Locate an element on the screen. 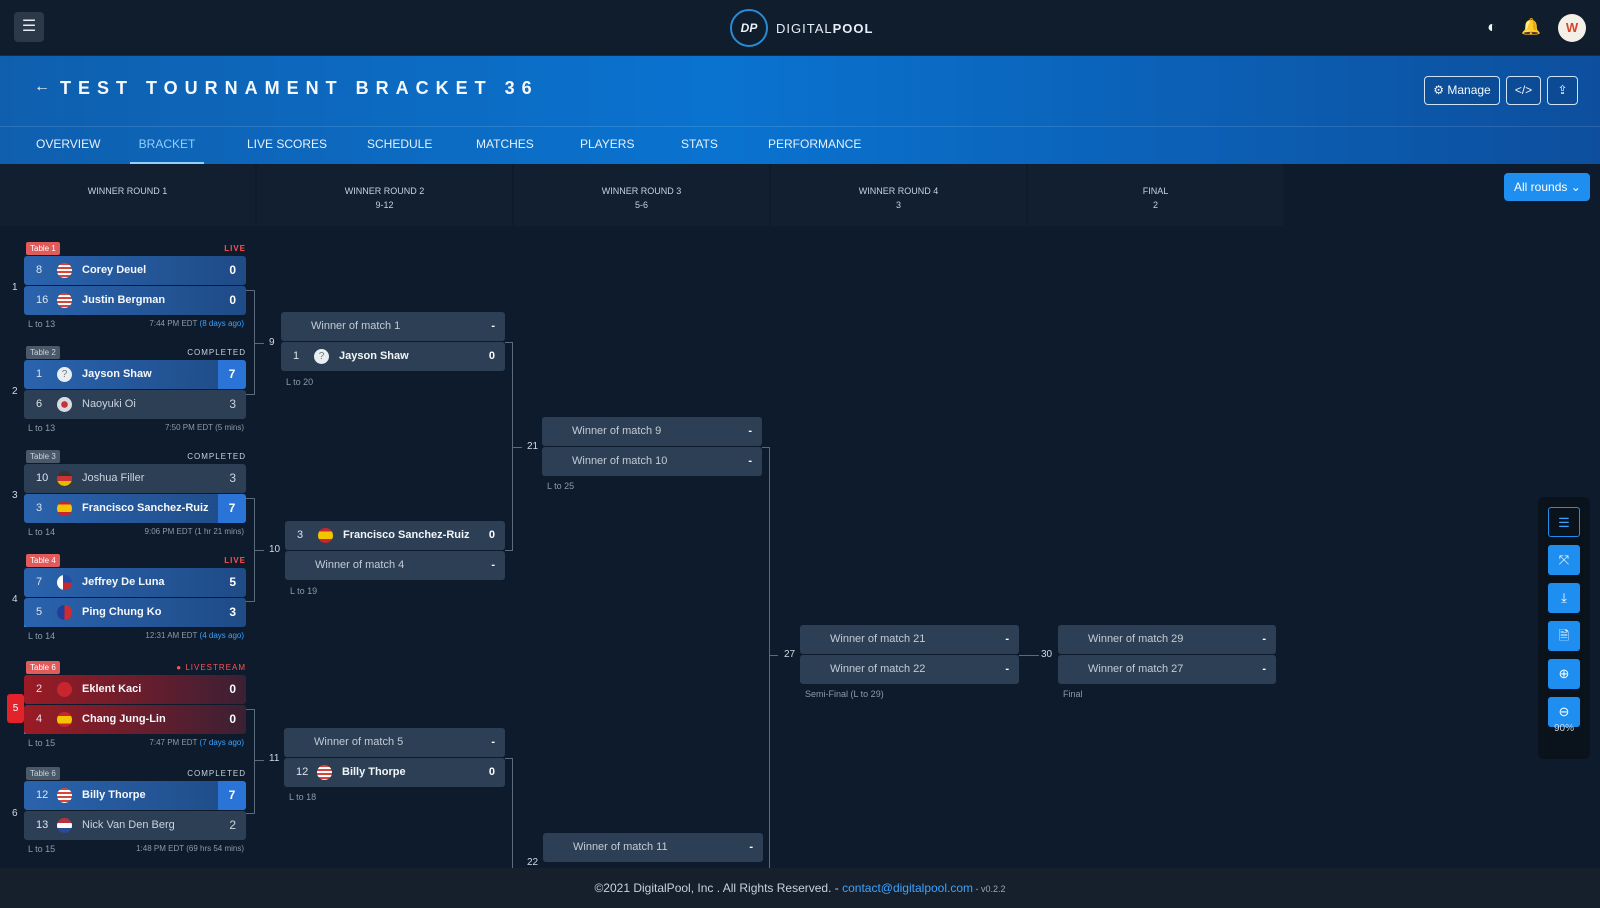  match-time-ago: (1 hr 21 mins) is located at coordinates (219, 531).